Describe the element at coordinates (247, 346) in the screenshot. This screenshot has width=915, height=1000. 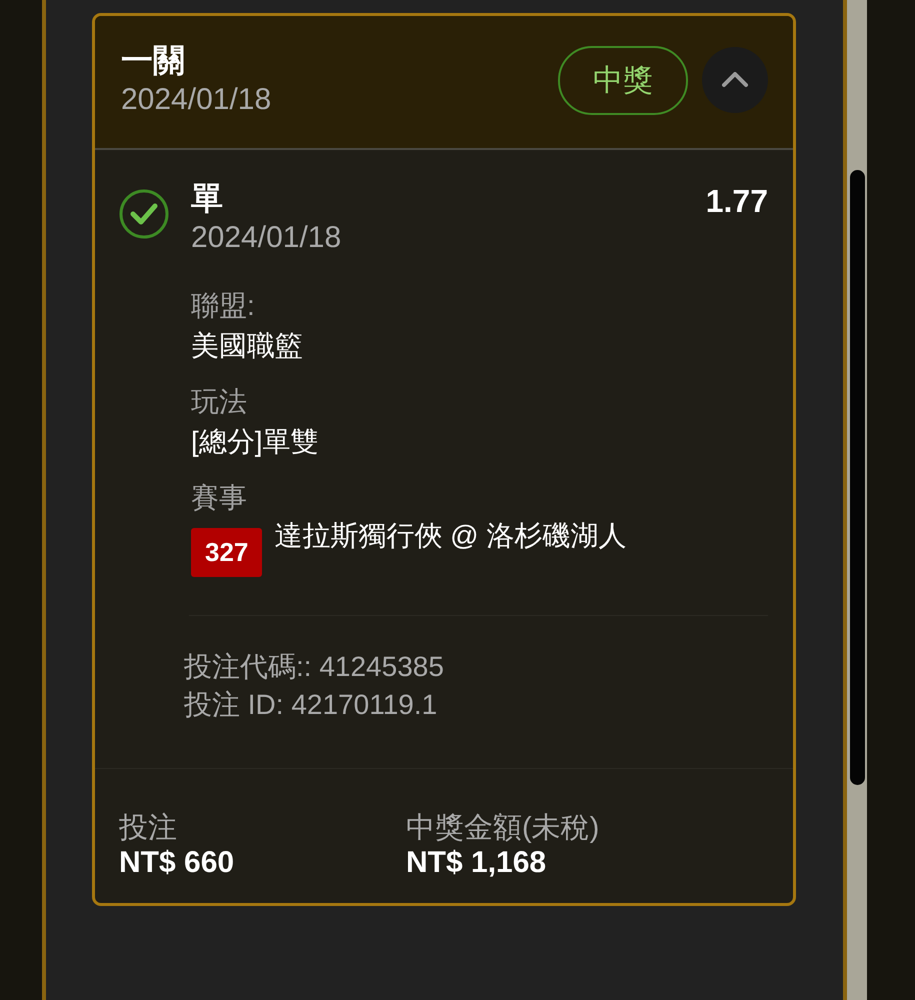
I see `detail-value: 美國職籃` at that location.